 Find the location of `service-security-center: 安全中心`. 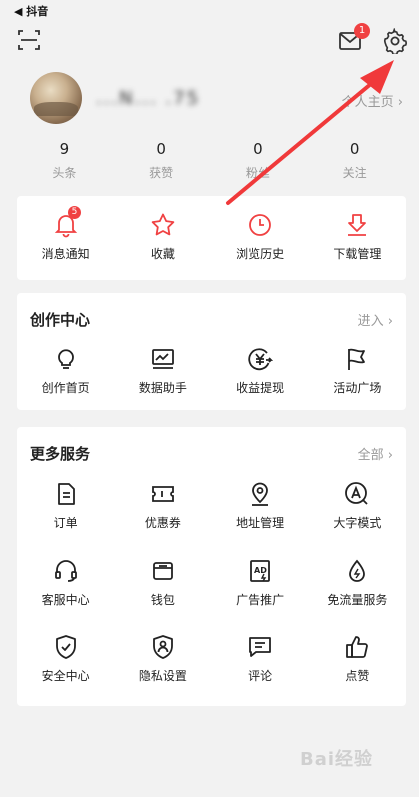

service-security-center: 安全中心 is located at coordinates (65, 659).